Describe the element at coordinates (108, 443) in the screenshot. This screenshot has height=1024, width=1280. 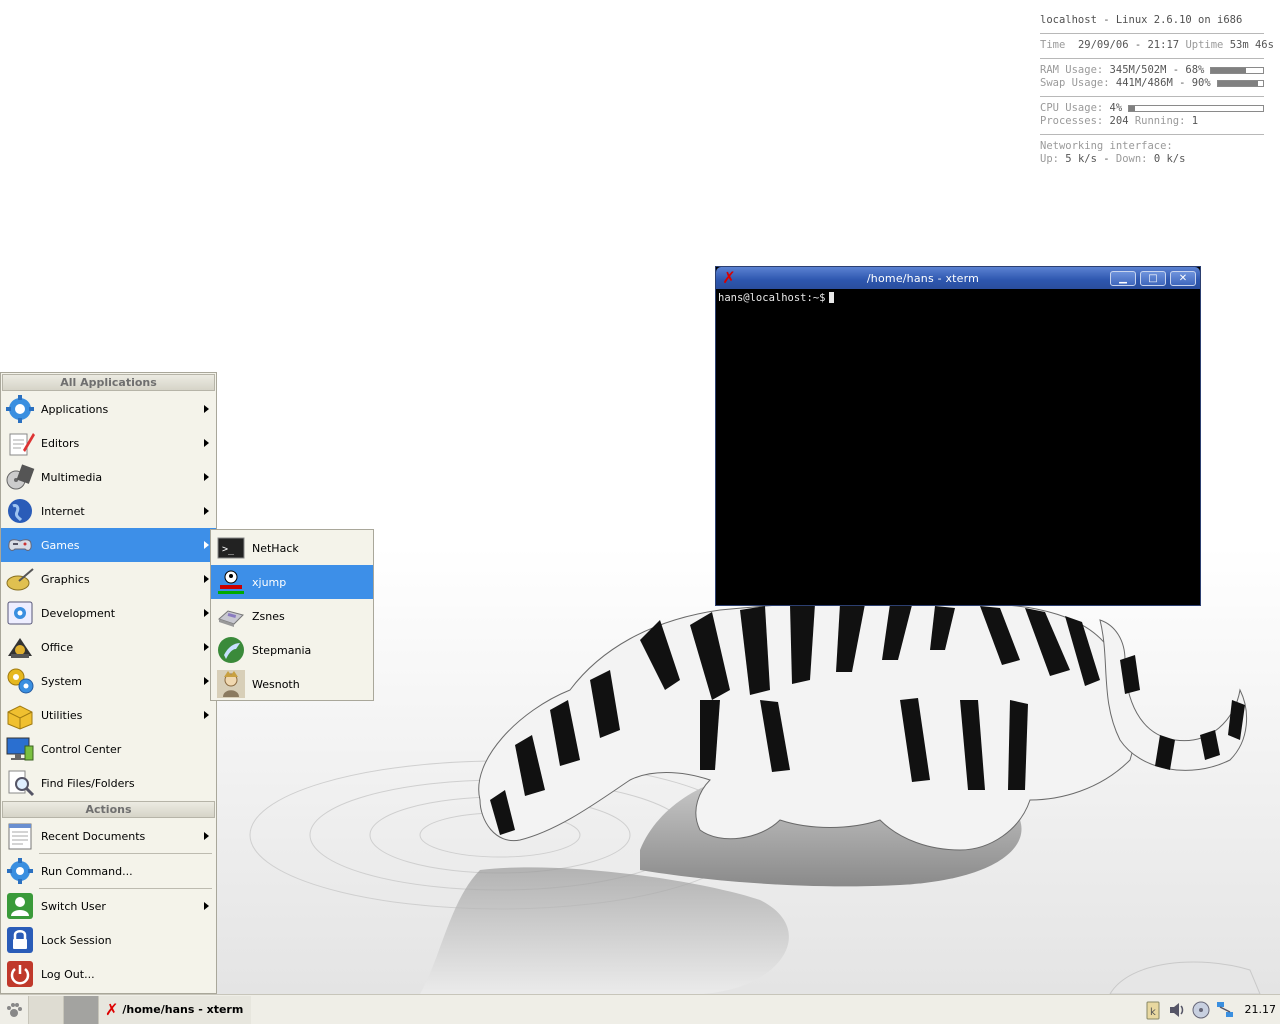
I see `menu-item-editors: Editors` at that location.